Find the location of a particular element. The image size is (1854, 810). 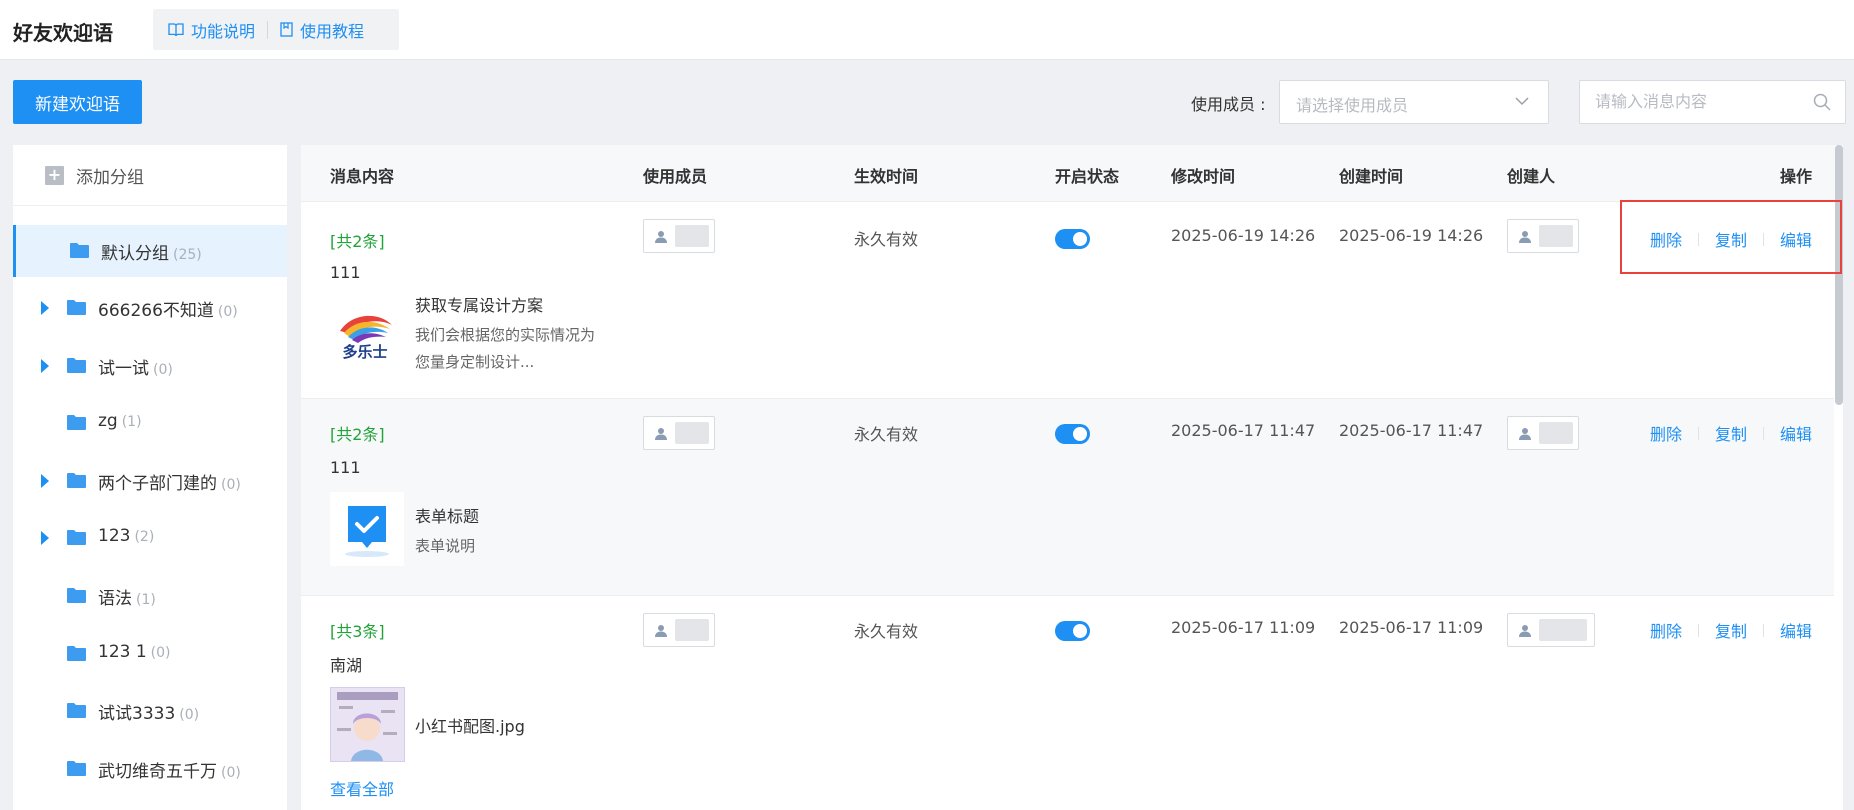

message-text: 111 is located at coordinates (345, 467).